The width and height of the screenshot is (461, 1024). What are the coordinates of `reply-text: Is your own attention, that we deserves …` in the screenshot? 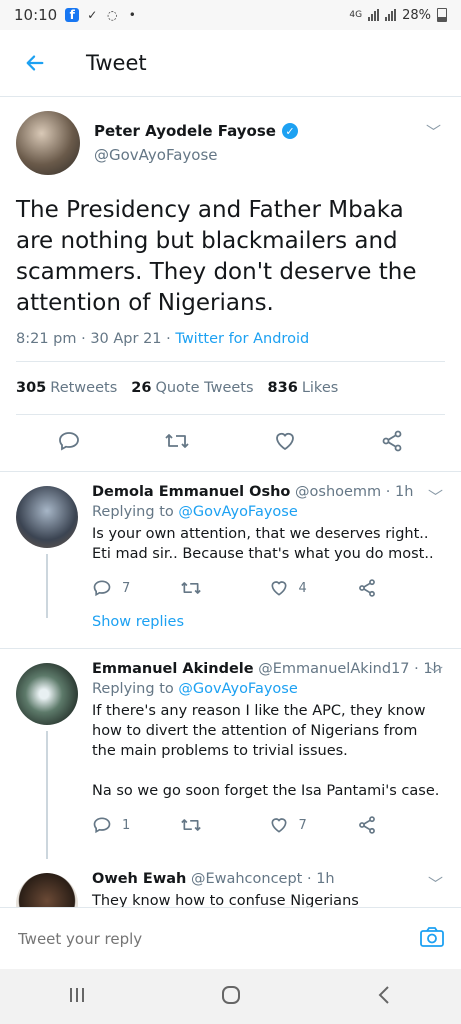 It's located at (263, 544).